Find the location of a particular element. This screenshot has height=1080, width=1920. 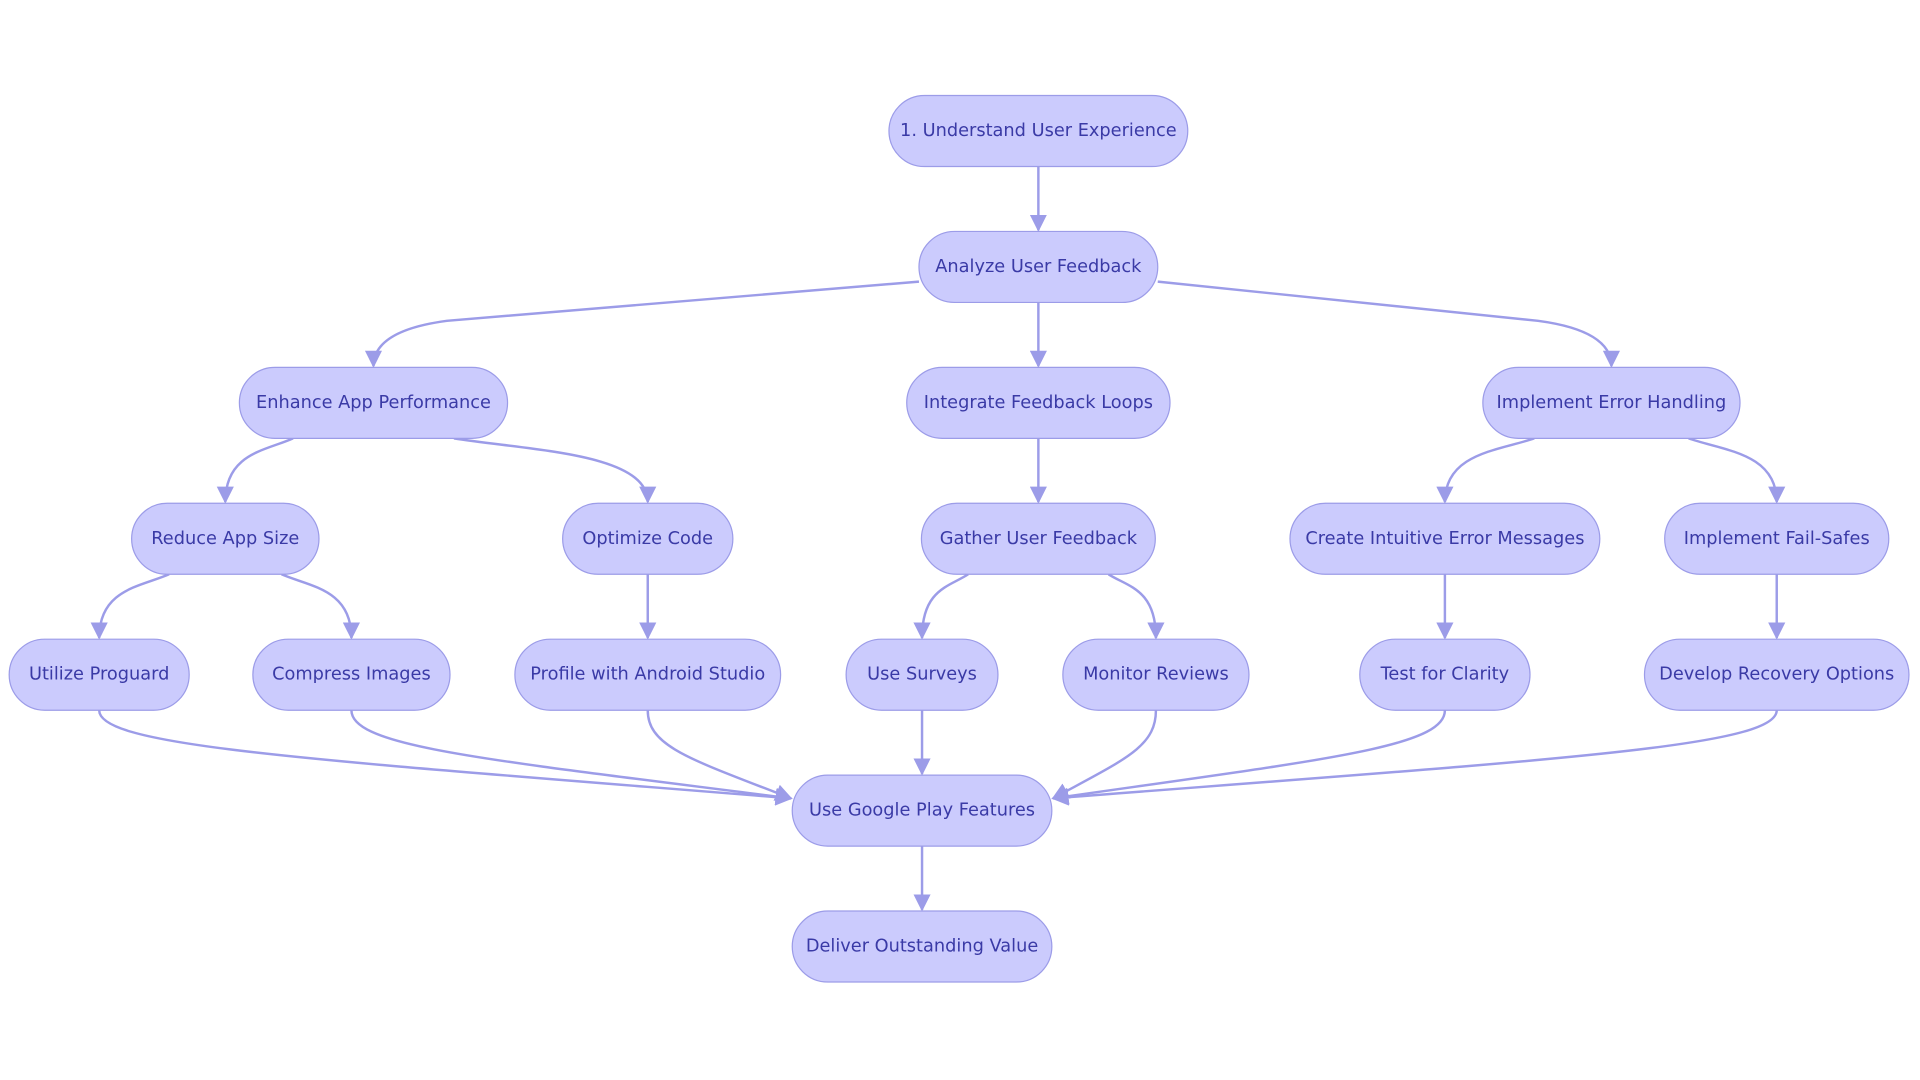

node-label: Enhance App Performance is located at coordinates (373, 403).